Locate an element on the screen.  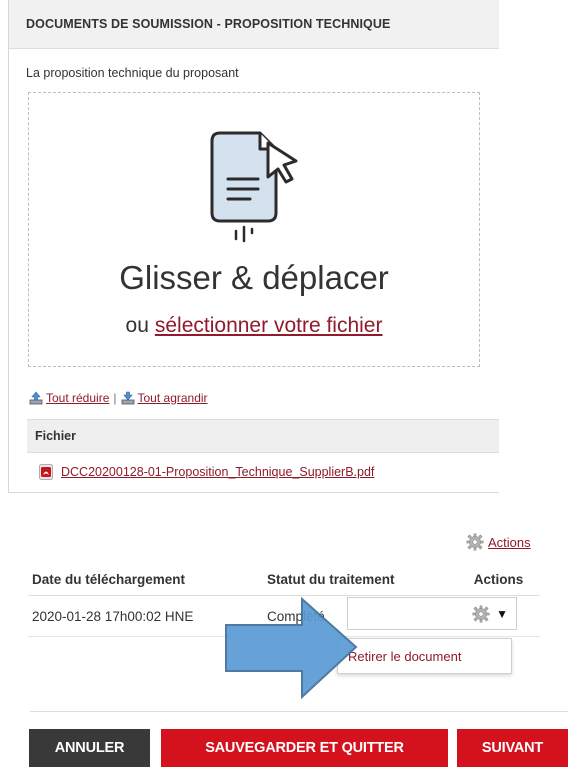
column-upload-date: Date du téléchargement is located at coordinates (109, 579).